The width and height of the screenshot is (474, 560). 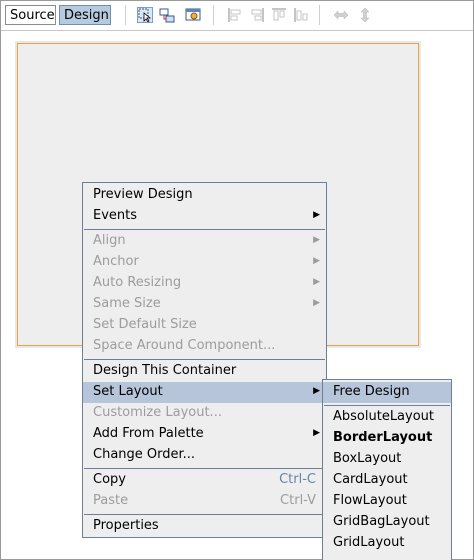 What do you see at coordinates (301, 15) in the screenshot?
I see `align-bottom-icon` at bounding box center [301, 15].